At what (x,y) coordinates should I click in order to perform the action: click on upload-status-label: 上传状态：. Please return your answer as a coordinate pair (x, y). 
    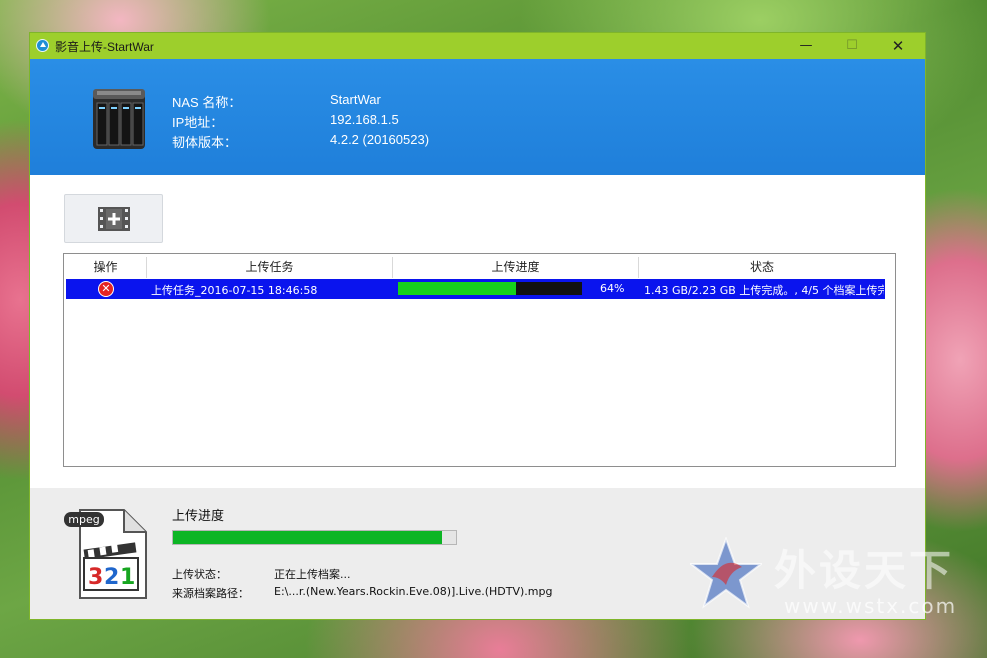
    Looking at the image, I should click on (199, 574).